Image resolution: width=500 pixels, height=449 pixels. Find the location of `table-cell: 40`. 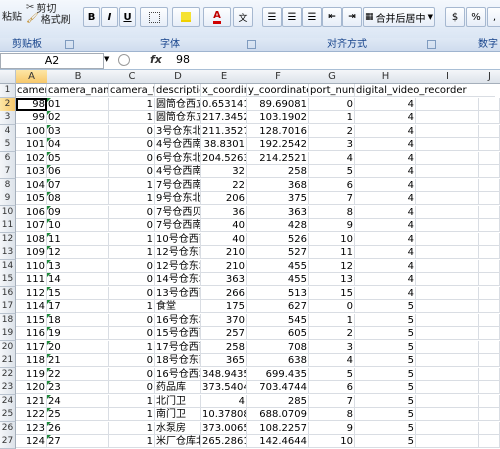

table-cell: 40 is located at coordinates (224, 239).